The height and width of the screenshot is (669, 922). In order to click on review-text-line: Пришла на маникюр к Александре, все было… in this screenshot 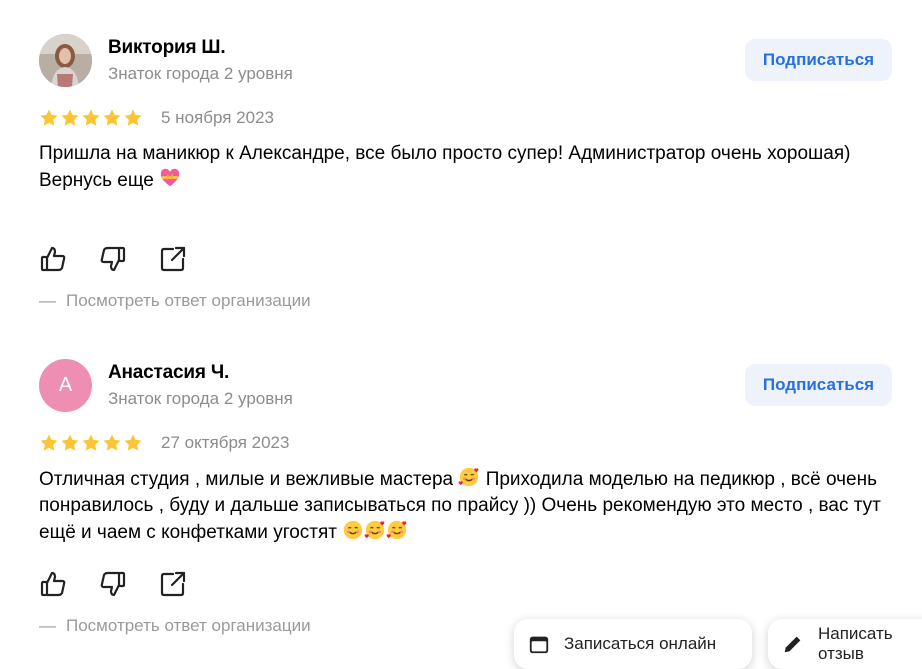, I will do `click(445, 153)`.